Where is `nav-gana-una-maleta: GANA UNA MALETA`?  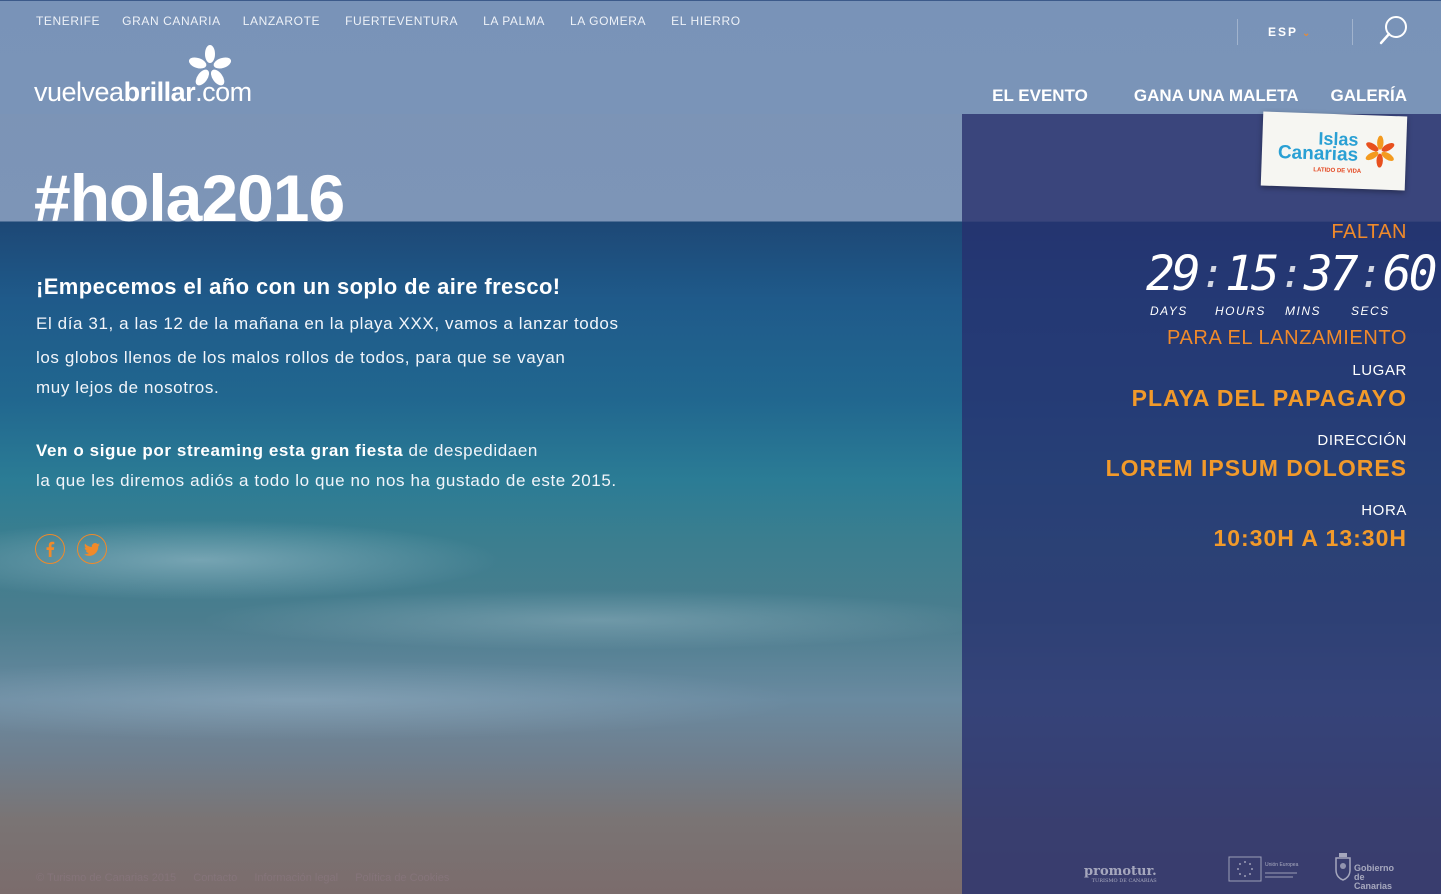 nav-gana-una-maleta: GANA UNA MALETA is located at coordinates (1216, 96).